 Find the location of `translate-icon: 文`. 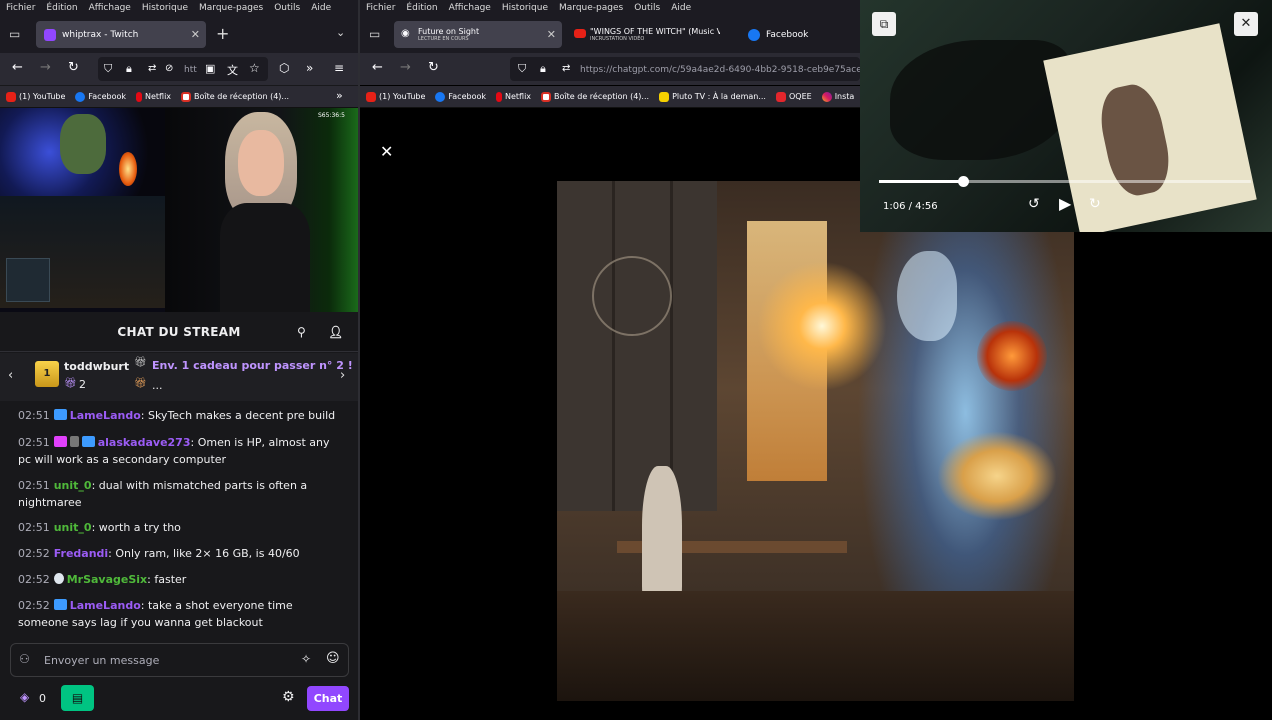

translate-icon: 文 is located at coordinates (232, 70).